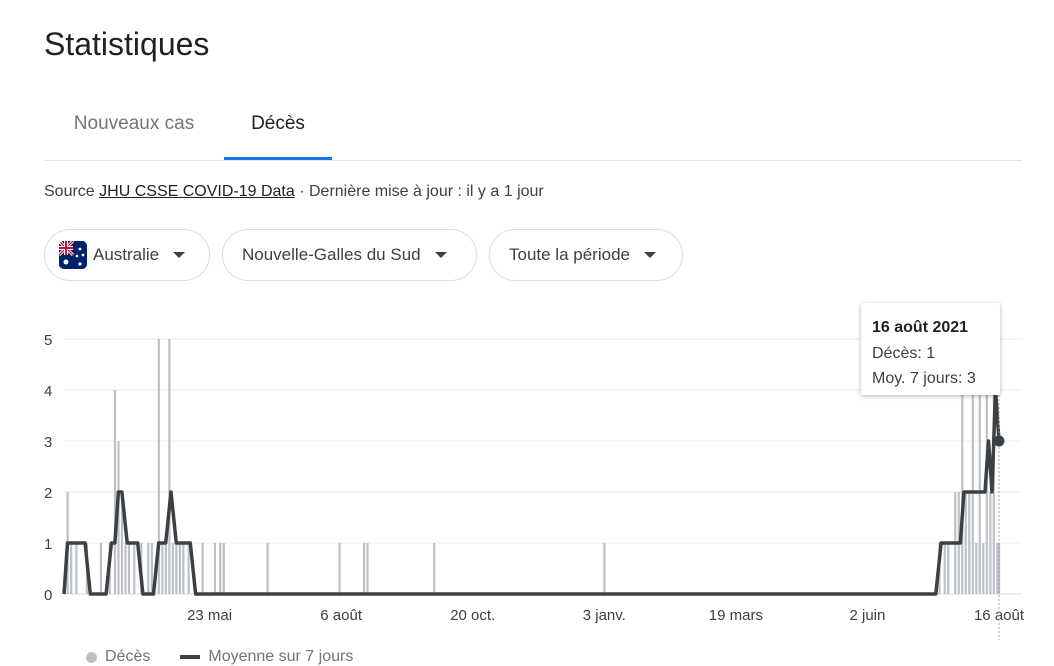 The width and height of the screenshot is (1054, 666). Describe the element at coordinates (190, 657) in the screenshot. I see `legend-average-swatch` at that location.